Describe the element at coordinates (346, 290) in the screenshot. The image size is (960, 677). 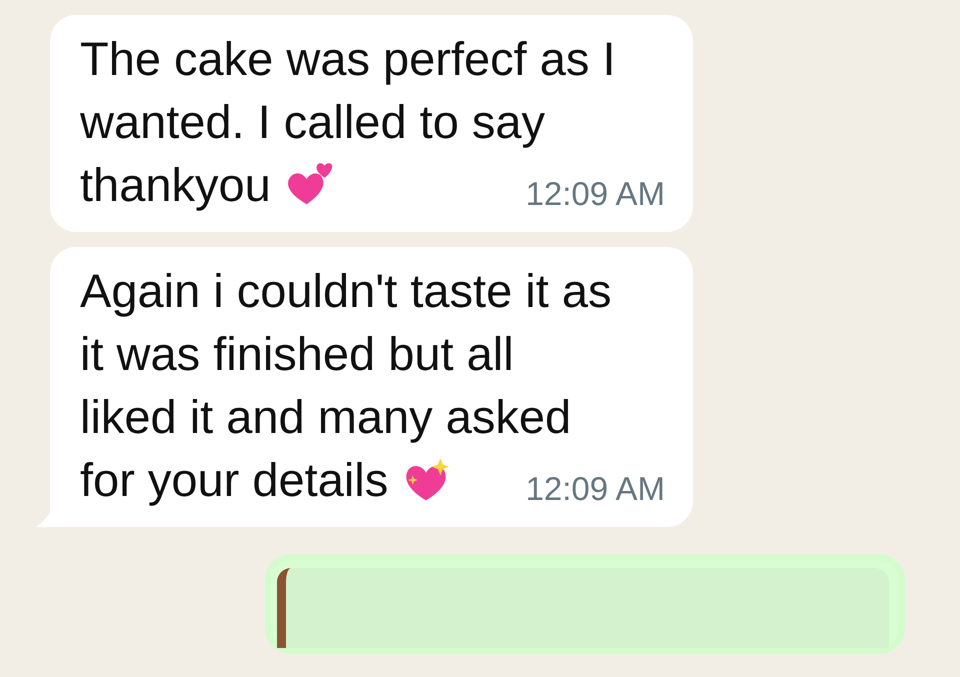
I see `message-text: Again i couldn't taste it as` at that location.